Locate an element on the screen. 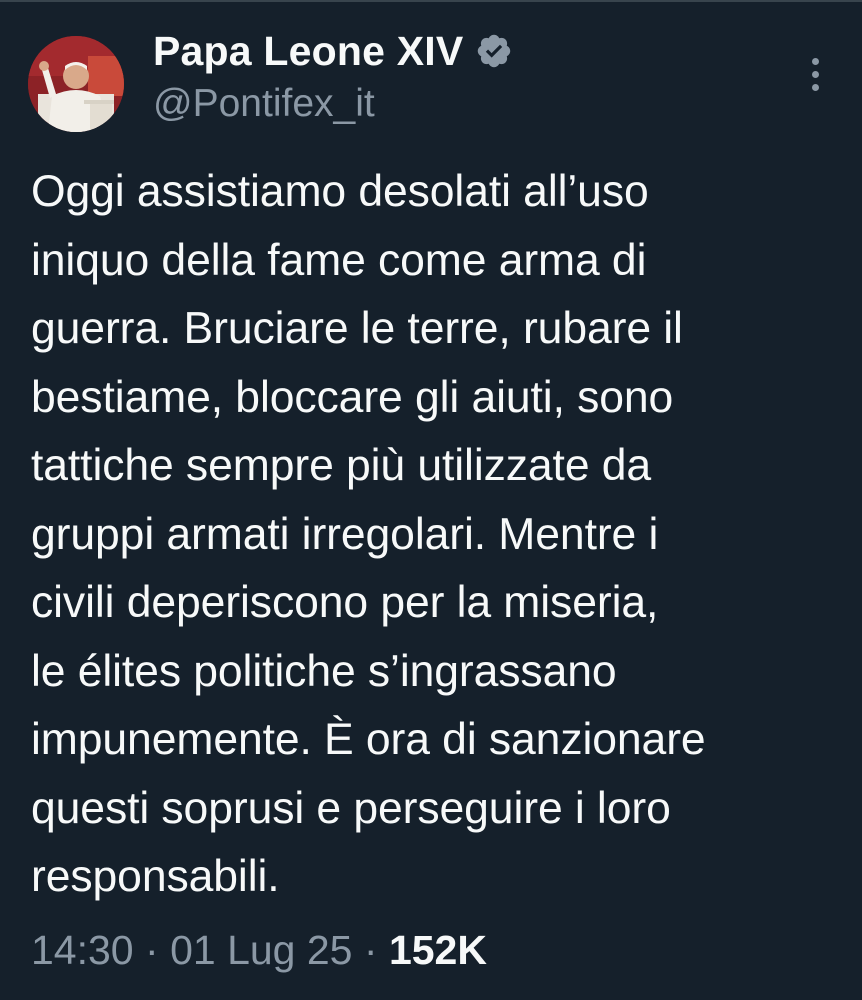 Image resolution: width=862 pixels, height=1000 pixels. view-count: 152K is located at coordinates (437, 950).